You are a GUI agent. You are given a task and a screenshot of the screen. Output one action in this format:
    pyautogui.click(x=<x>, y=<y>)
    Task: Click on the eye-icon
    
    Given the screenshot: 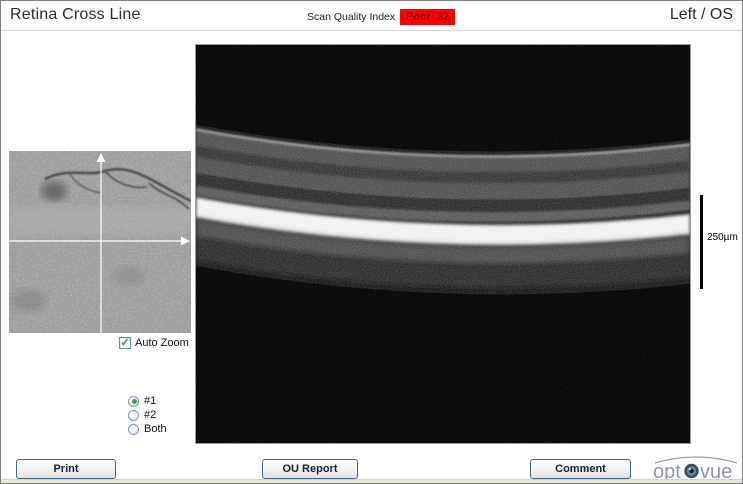 What is the action you would take?
    pyautogui.click(x=691, y=471)
    